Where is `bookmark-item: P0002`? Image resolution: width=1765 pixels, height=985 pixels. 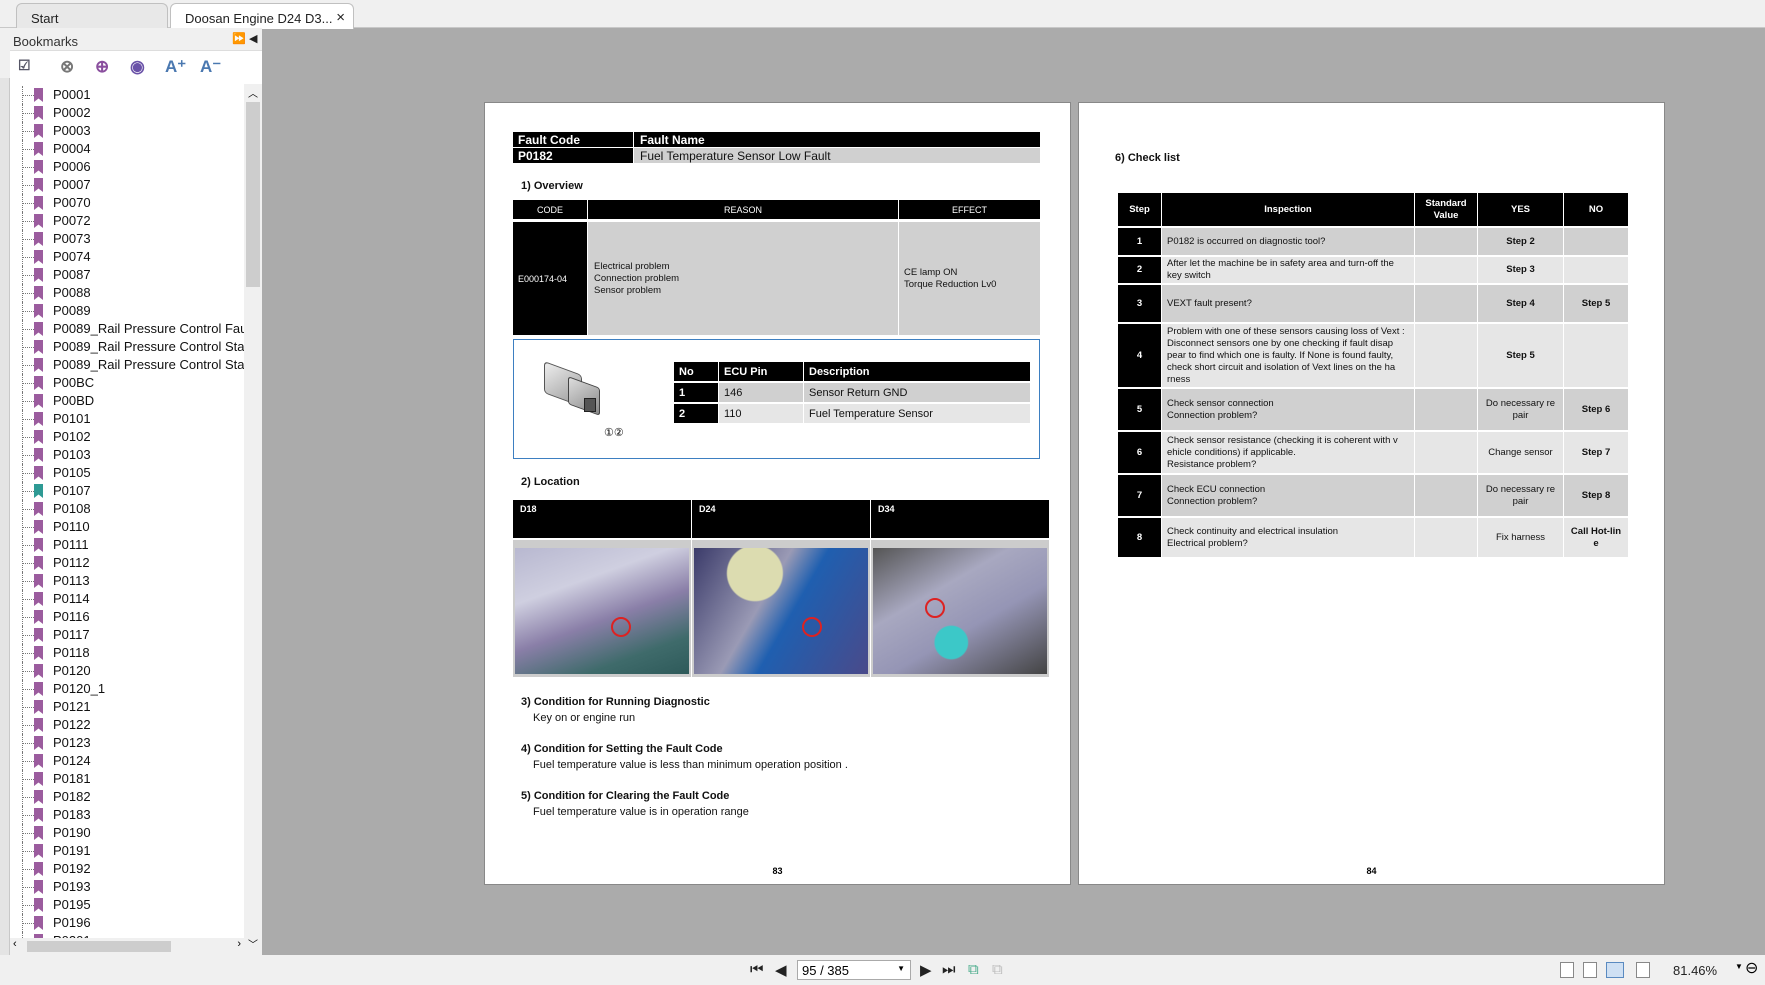
bookmark-item: P0002 is located at coordinates (127, 113).